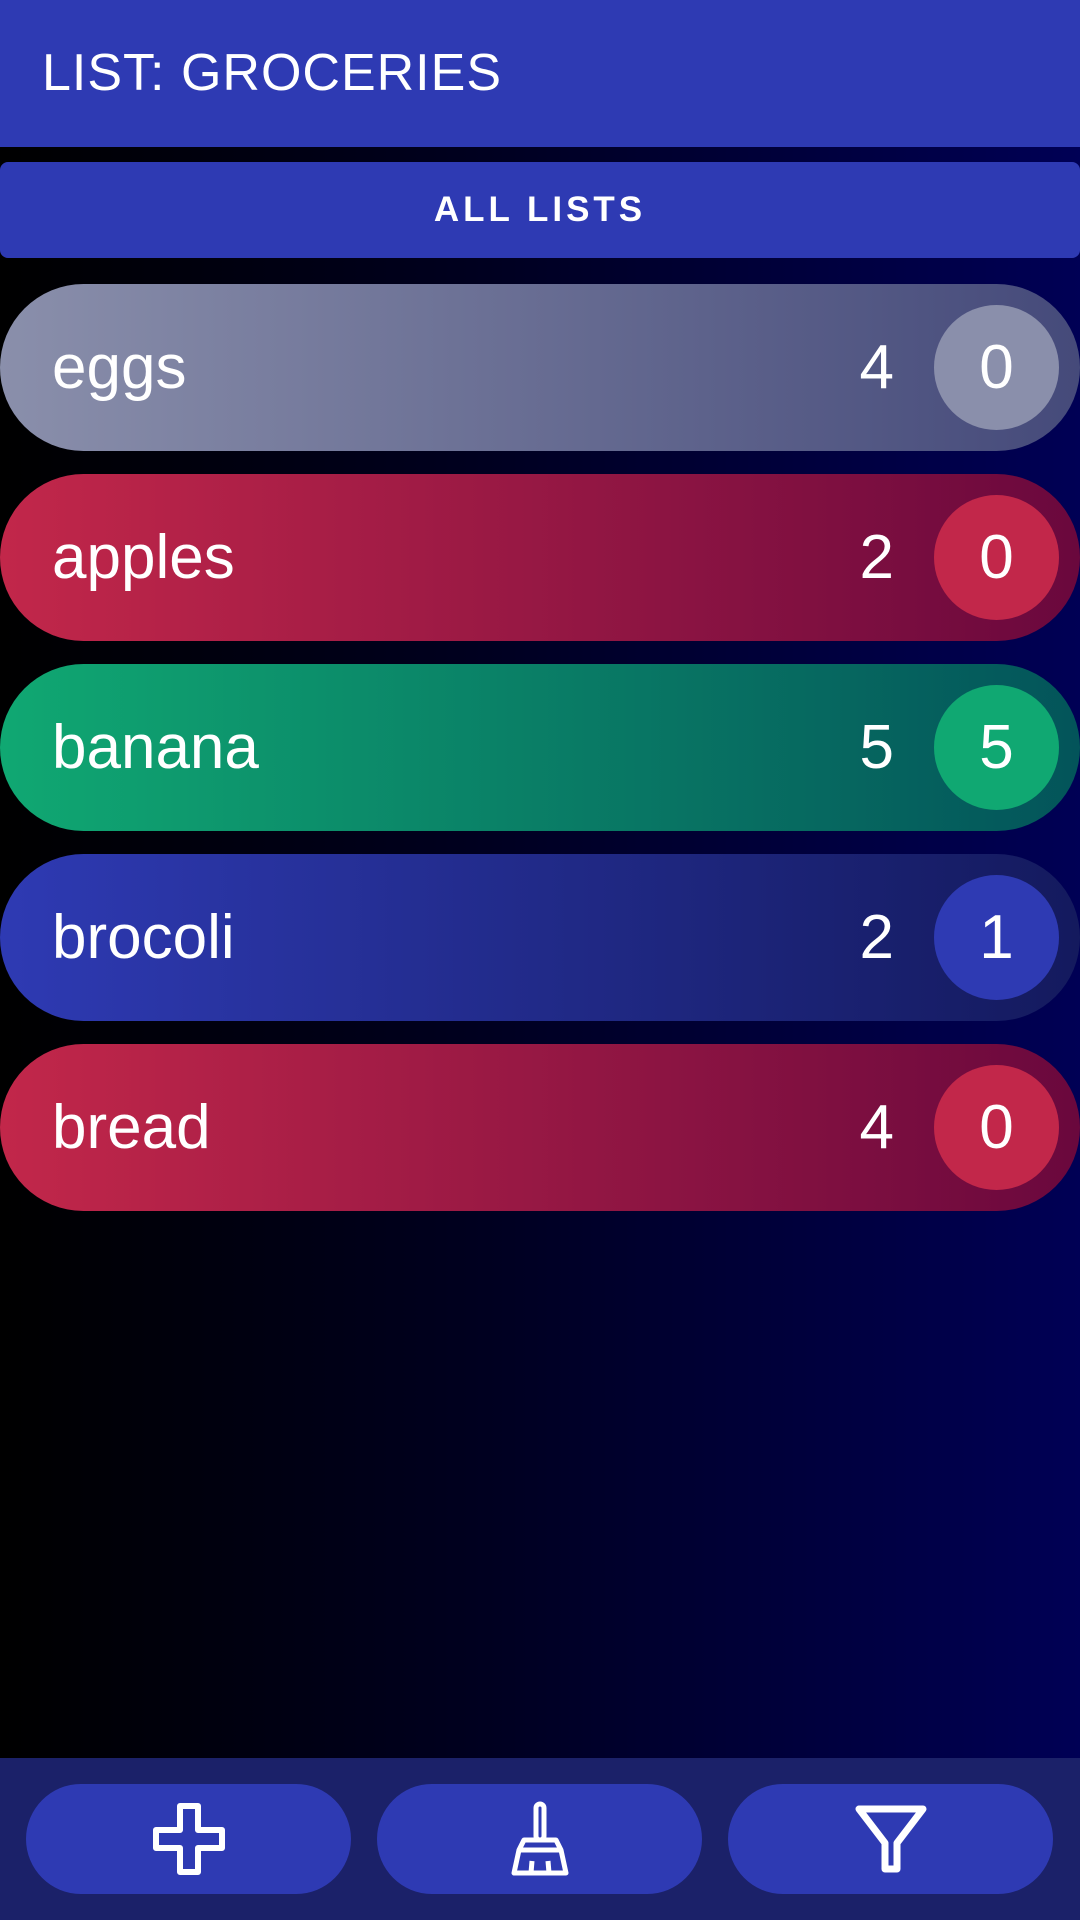  Describe the element at coordinates (272, 73) in the screenshot. I see `page-title: LIST: GROCERIES` at that location.